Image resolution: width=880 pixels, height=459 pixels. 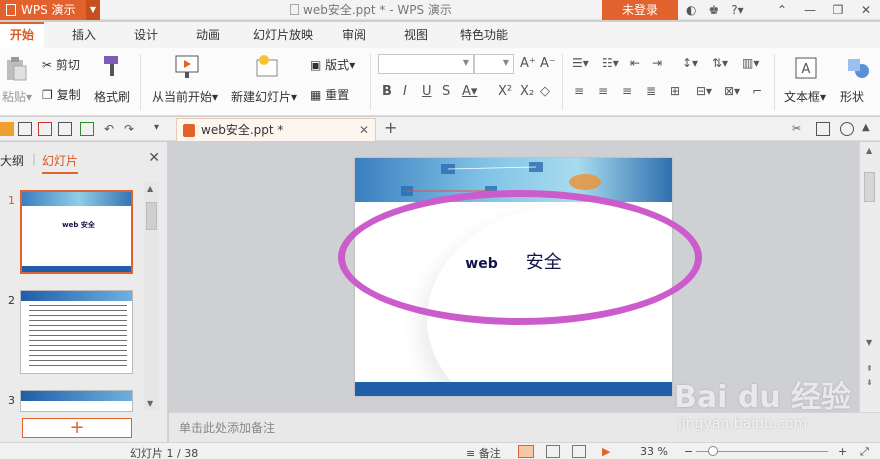 I want to click on line-spacing-icon: ↕▾, so click(x=690, y=63).